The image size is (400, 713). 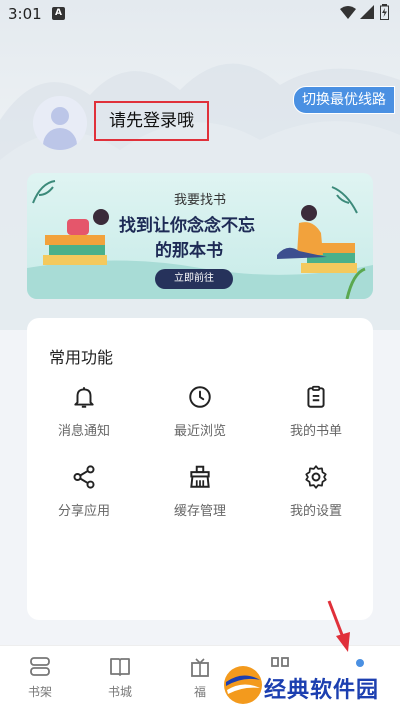 What do you see at coordinates (316, 411) in the screenshot?
I see `function-booklist: 我的书单` at bounding box center [316, 411].